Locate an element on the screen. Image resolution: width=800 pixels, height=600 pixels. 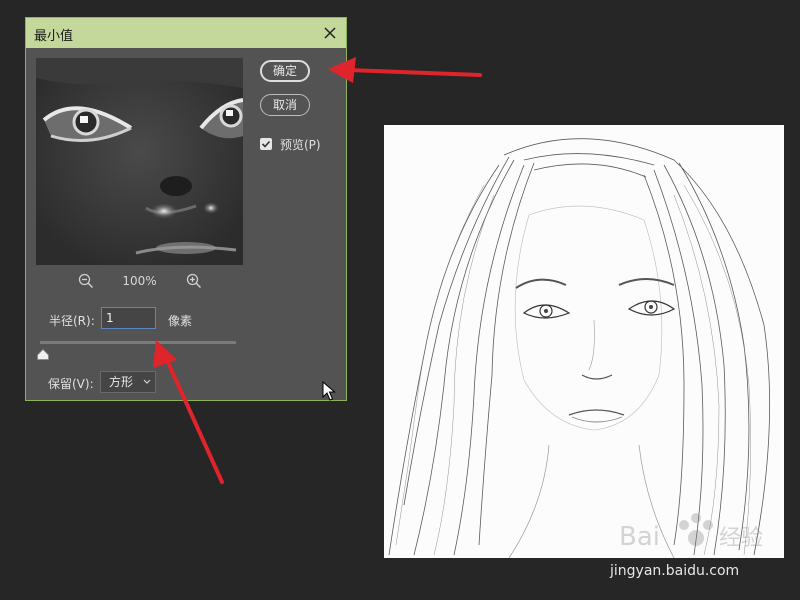
checkmark-icon is located at coordinates (266, 144).